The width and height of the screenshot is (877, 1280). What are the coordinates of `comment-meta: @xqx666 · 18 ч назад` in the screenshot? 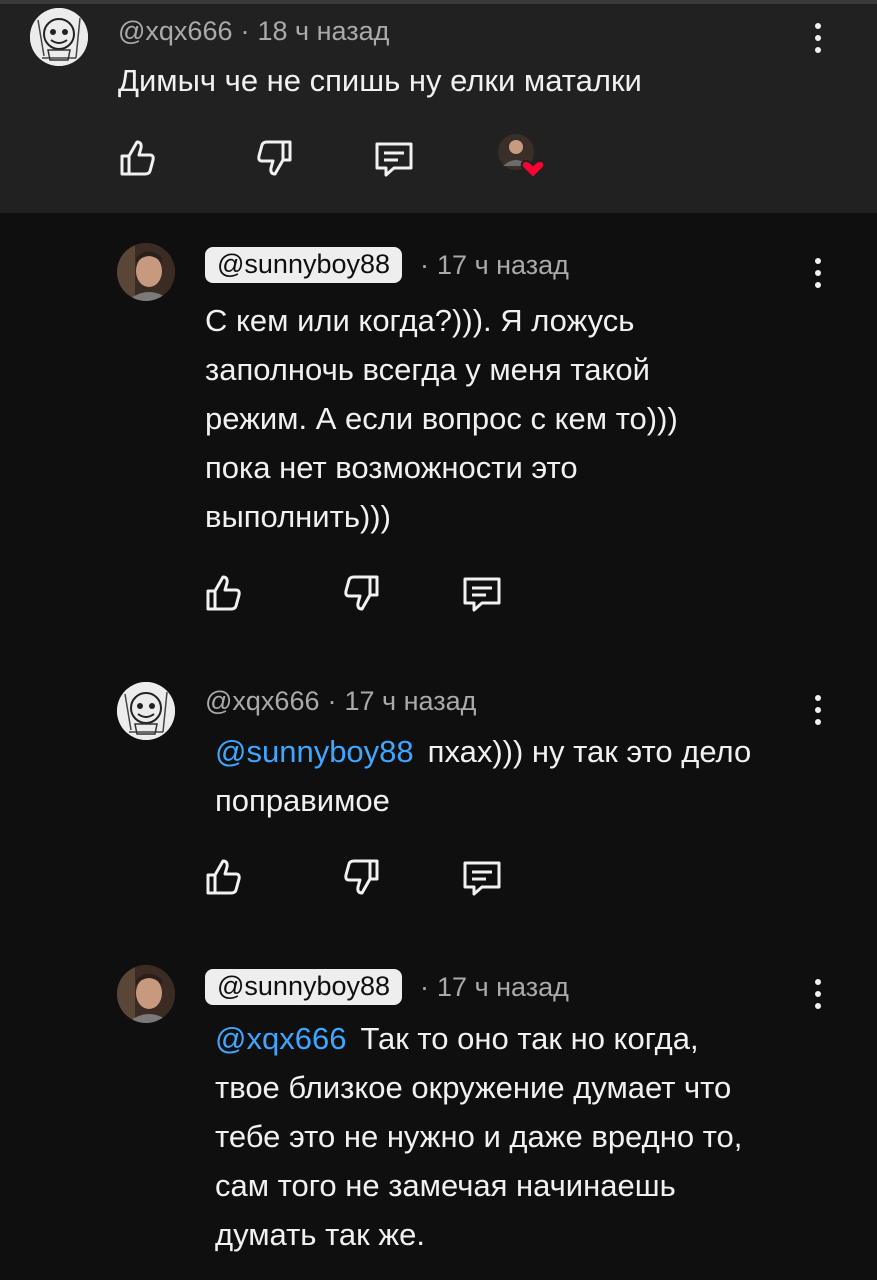 It's located at (253, 31).